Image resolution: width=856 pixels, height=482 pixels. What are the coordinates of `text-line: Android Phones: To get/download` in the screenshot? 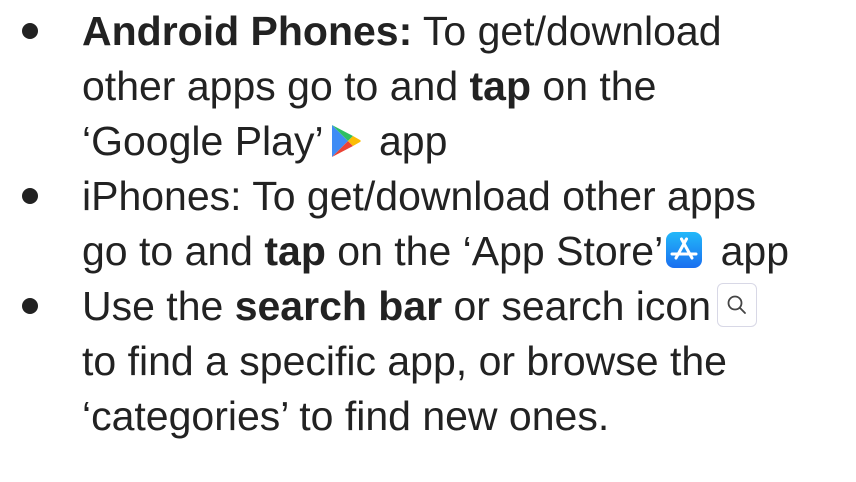 It's located at (462, 31).